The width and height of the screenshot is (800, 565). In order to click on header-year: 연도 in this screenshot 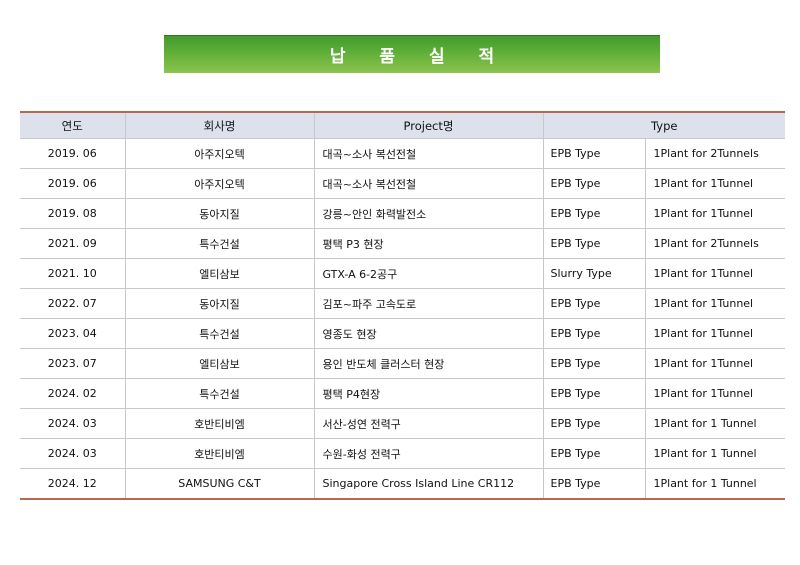, I will do `click(73, 125)`.